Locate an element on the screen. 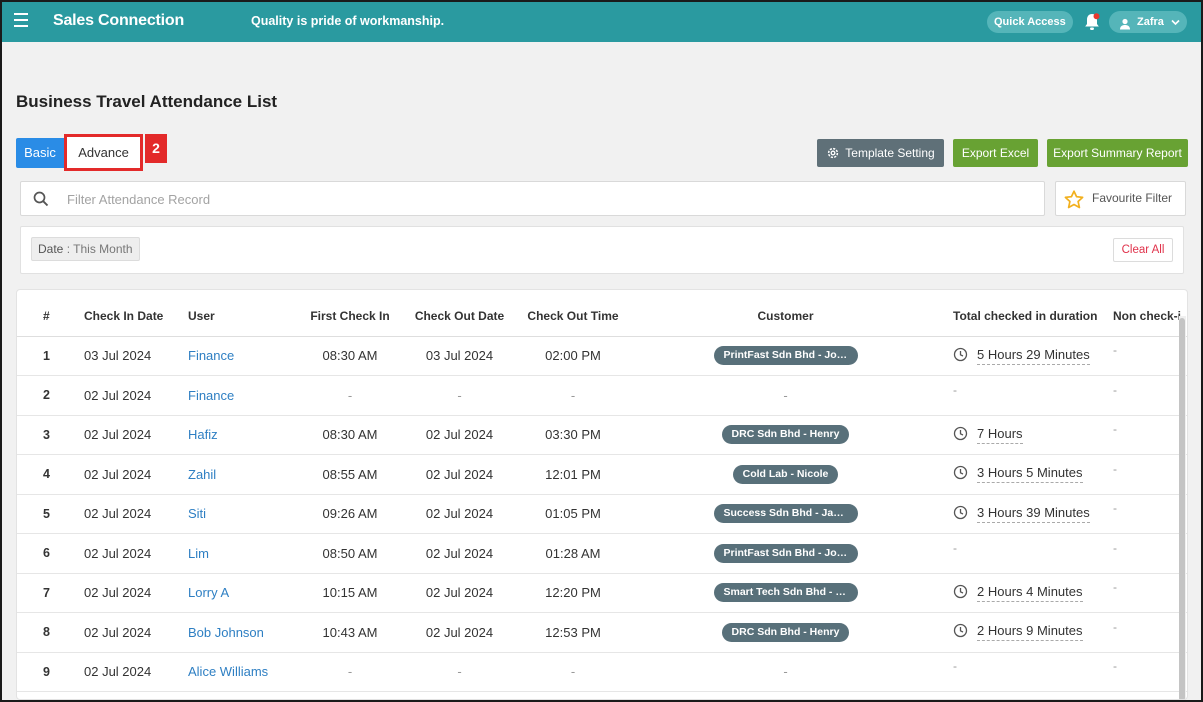  star-icon is located at coordinates (1074, 205).